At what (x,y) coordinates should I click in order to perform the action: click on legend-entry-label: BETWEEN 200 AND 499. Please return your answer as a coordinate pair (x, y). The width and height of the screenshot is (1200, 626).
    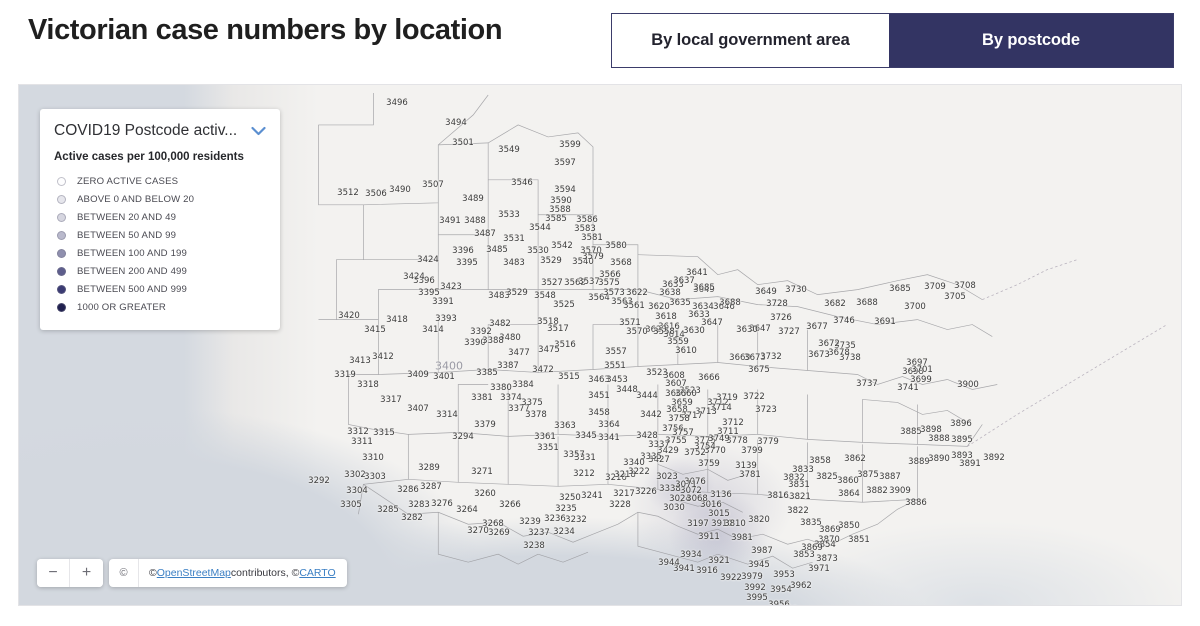
    Looking at the image, I should click on (132, 271).